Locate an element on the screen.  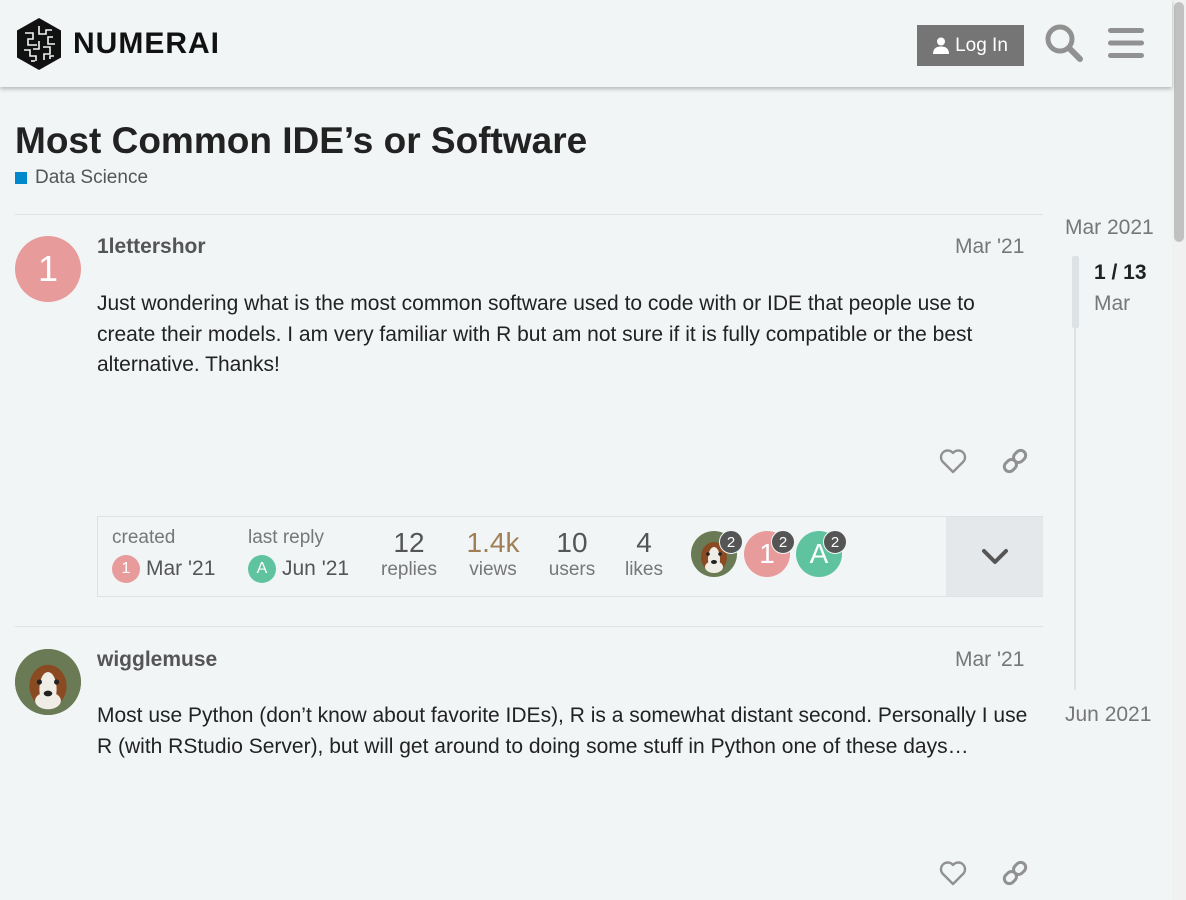
timeline-position: 1 / 13 is located at coordinates (1120, 272).